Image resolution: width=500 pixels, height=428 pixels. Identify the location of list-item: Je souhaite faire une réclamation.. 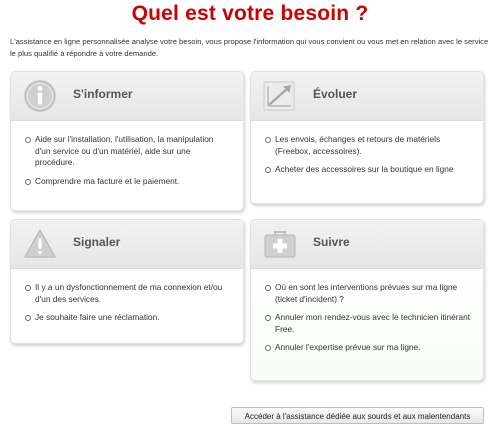
(128, 318).